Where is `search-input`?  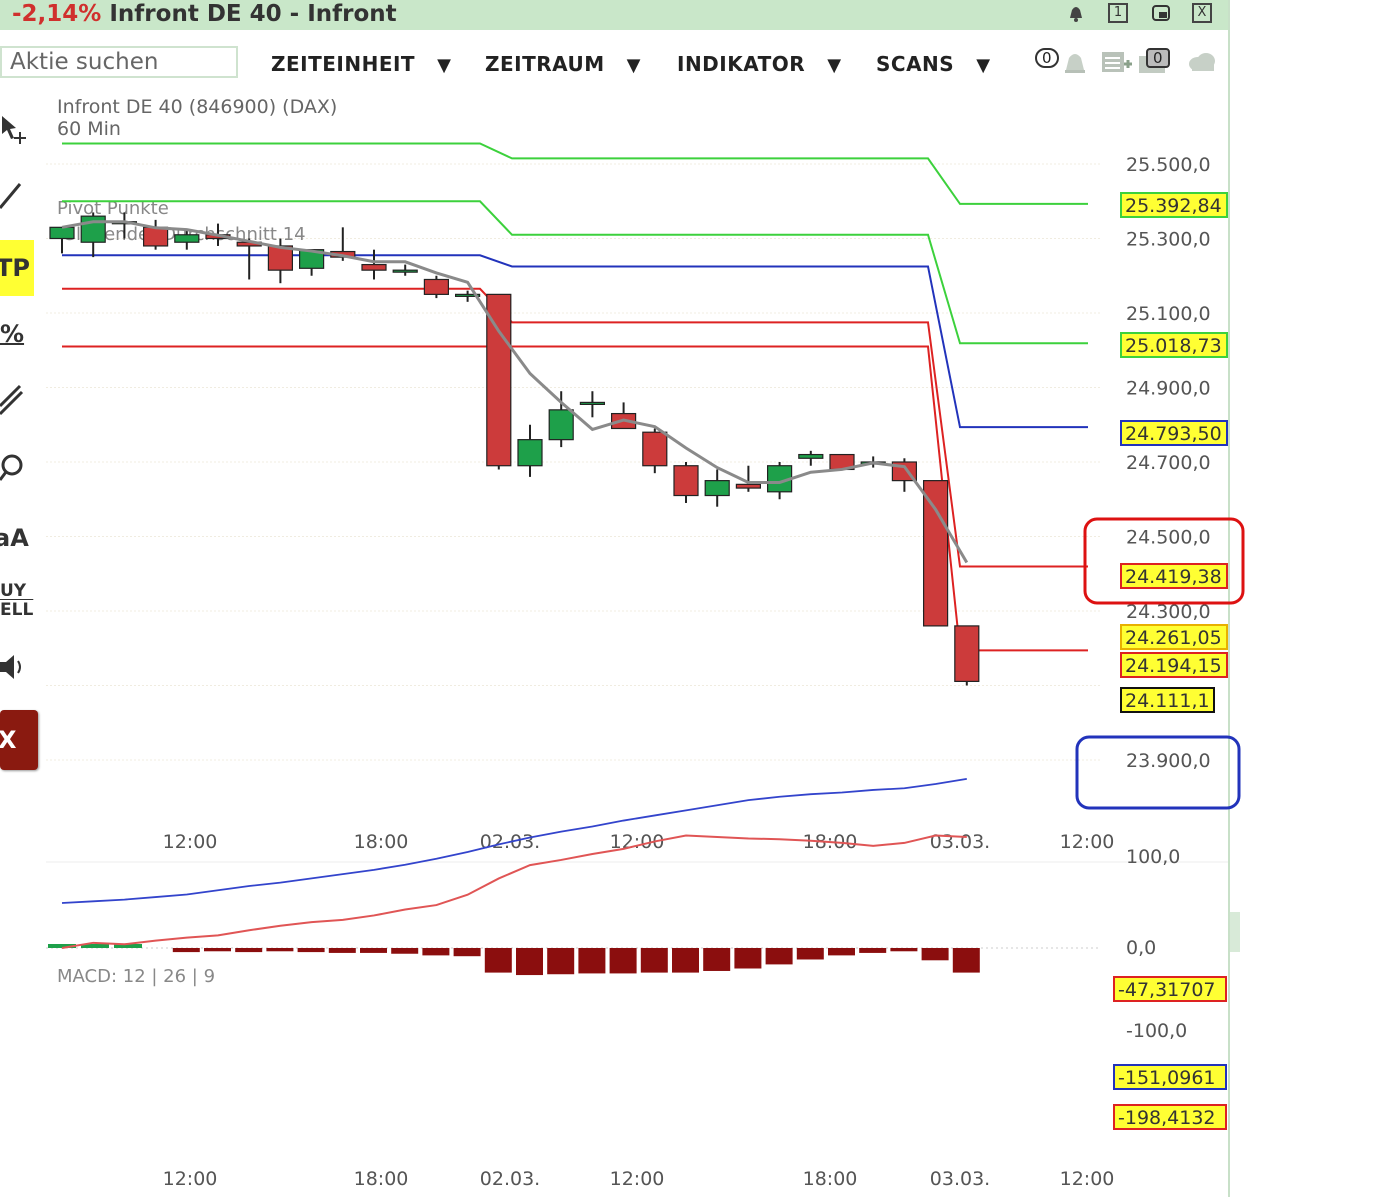
search-input is located at coordinates (119, 62).